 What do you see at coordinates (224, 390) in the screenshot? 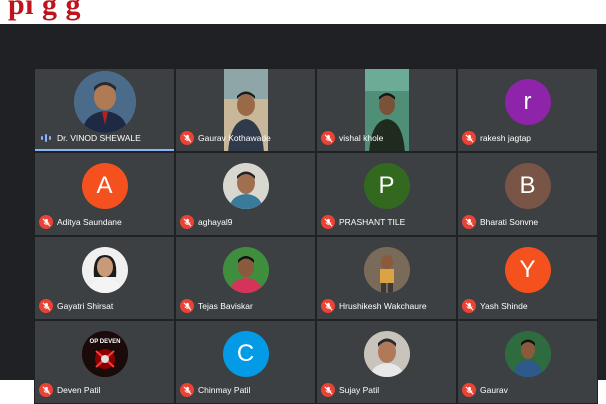
I see `participant-name: Chinmay Patil` at bounding box center [224, 390].